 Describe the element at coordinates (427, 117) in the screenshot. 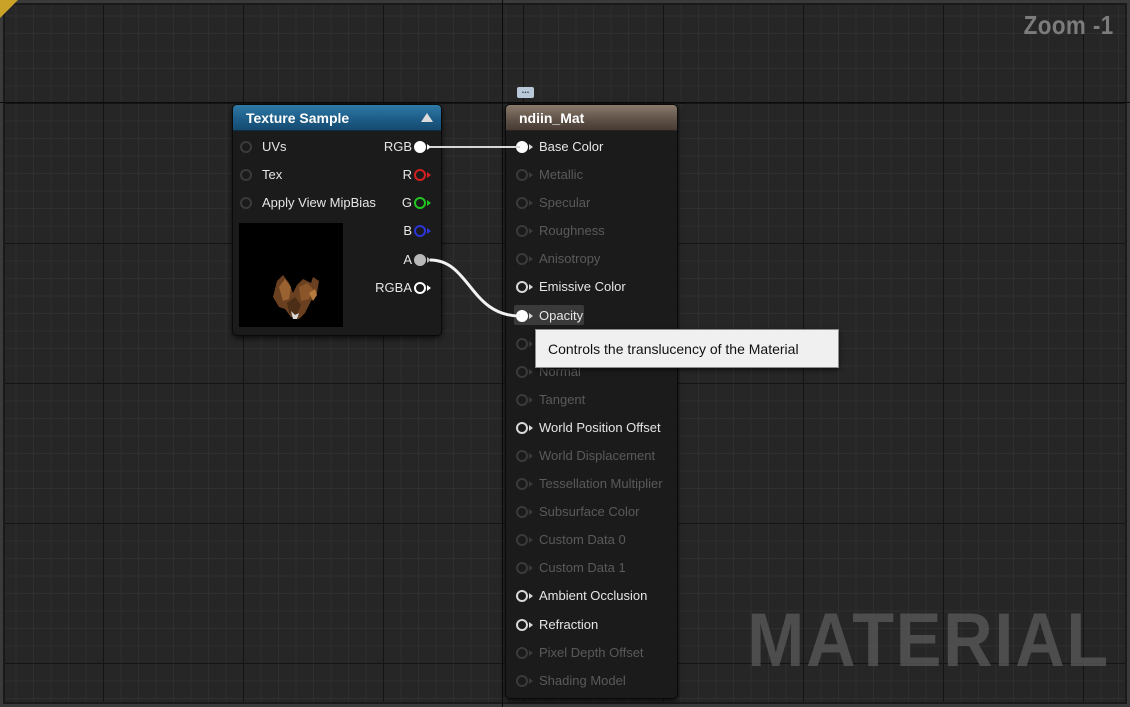

I see `collapse-arrow-icon` at that location.